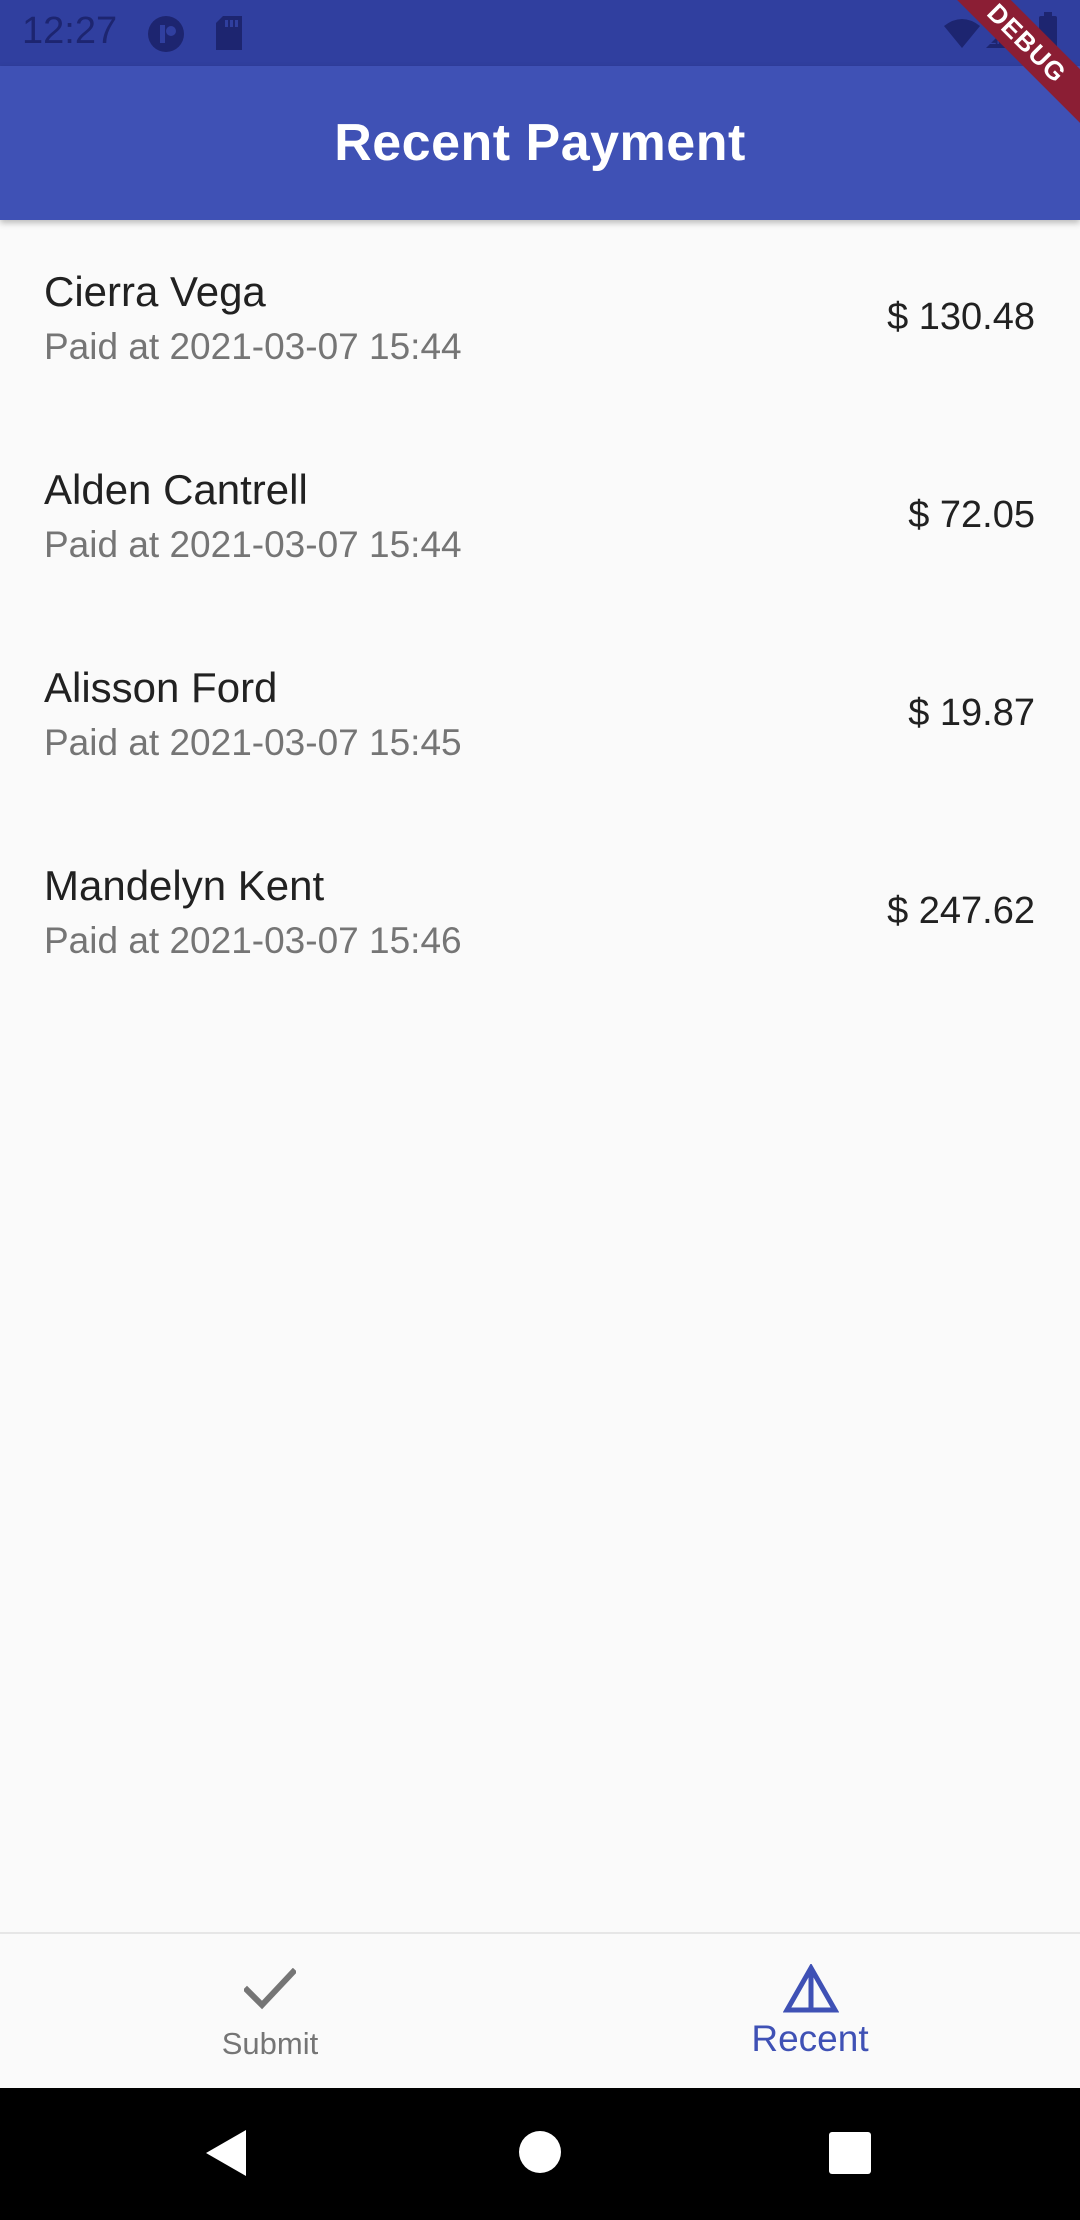 The image size is (1080, 2220). What do you see at coordinates (253, 742) in the screenshot?
I see `paid-at-text: Paid at 2021-03-07 15:45` at bounding box center [253, 742].